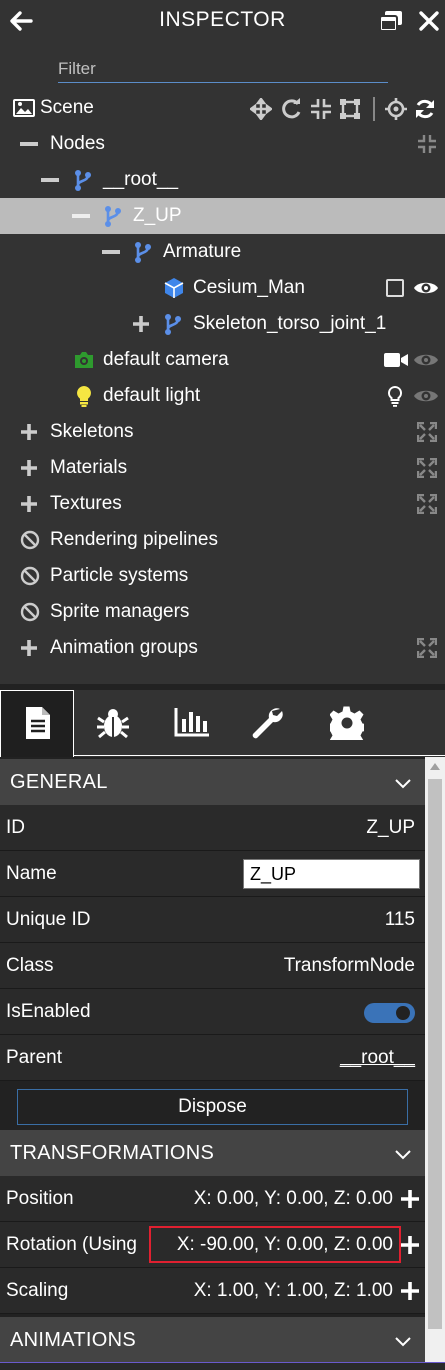  Describe the element at coordinates (291, 109) in the screenshot. I see `rotate-icon` at that location.